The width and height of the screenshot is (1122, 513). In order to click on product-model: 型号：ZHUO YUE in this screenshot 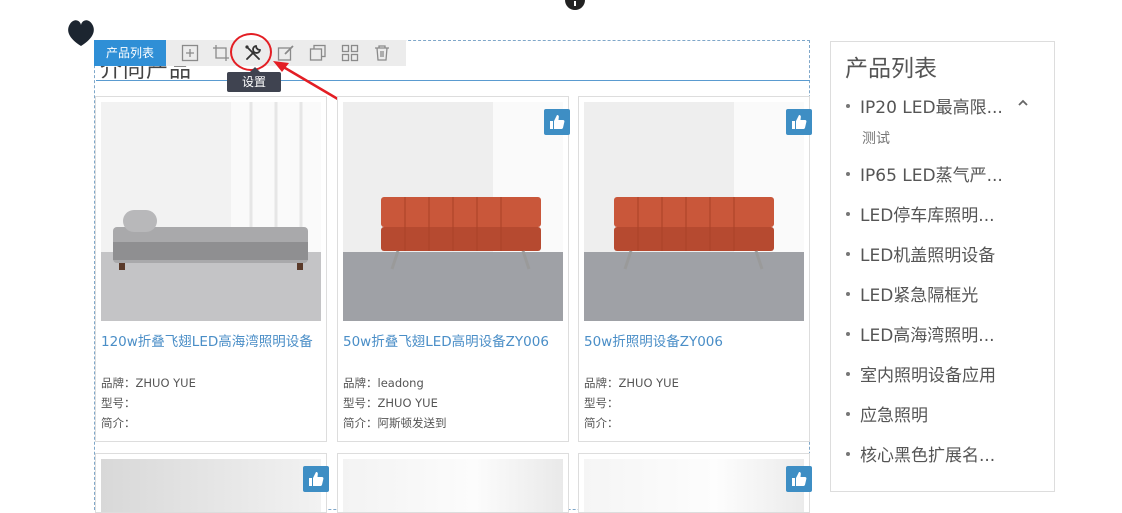, I will do `click(390, 403)`.